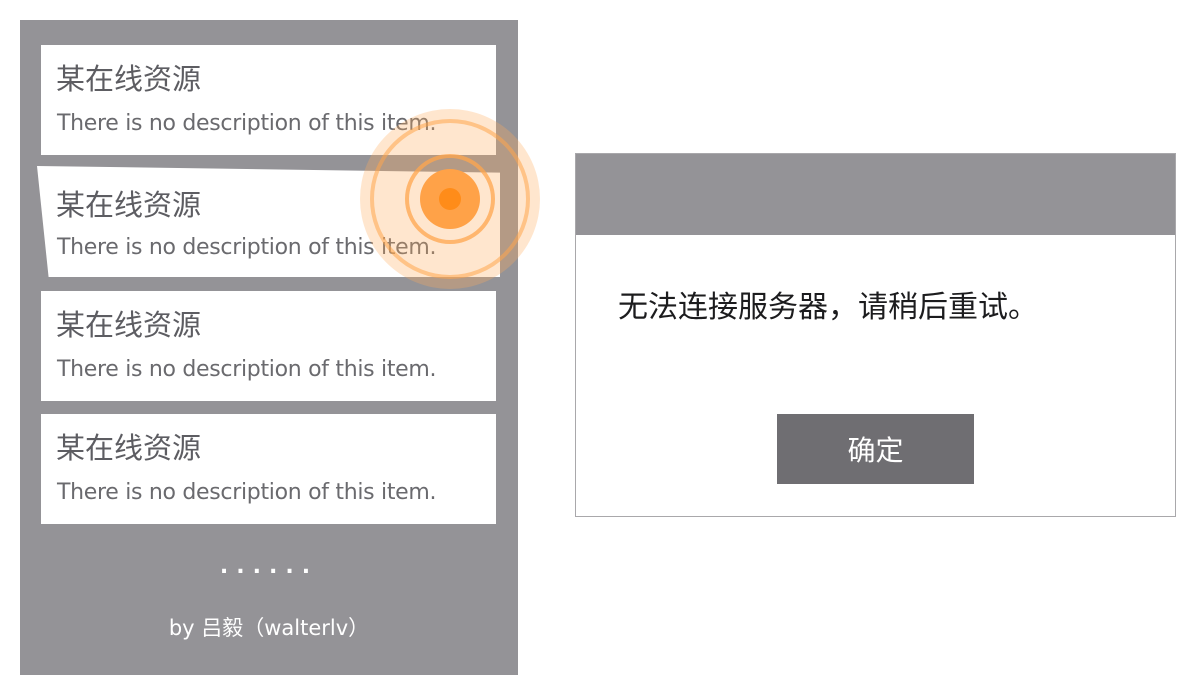 The image size is (1197, 691). I want to click on ok-button: 确定, so click(875, 449).